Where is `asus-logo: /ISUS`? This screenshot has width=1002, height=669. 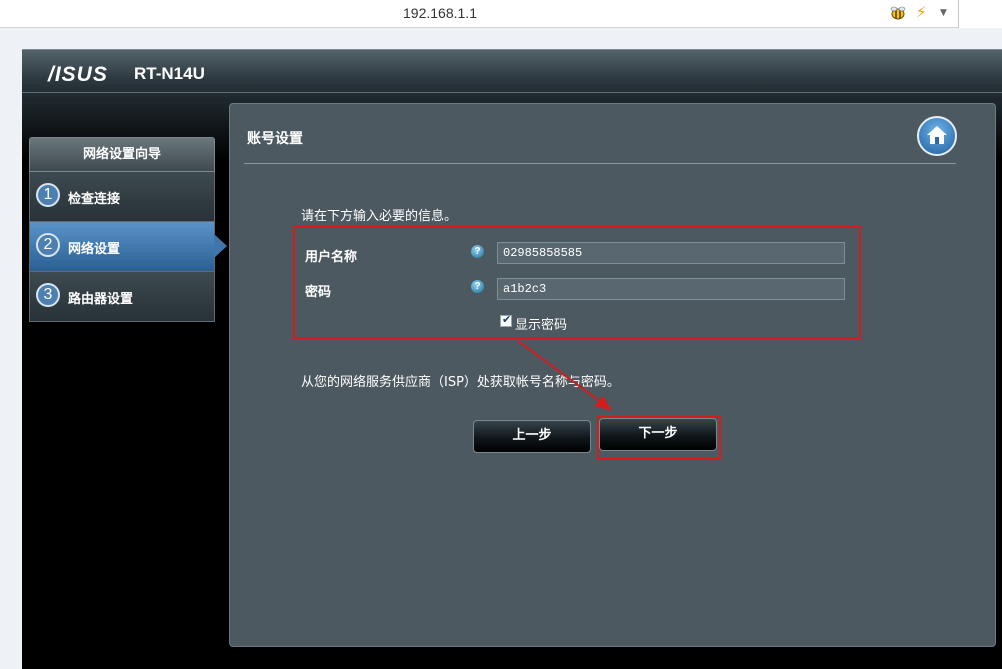 asus-logo: /ISUS is located at coordinates (78, 74).